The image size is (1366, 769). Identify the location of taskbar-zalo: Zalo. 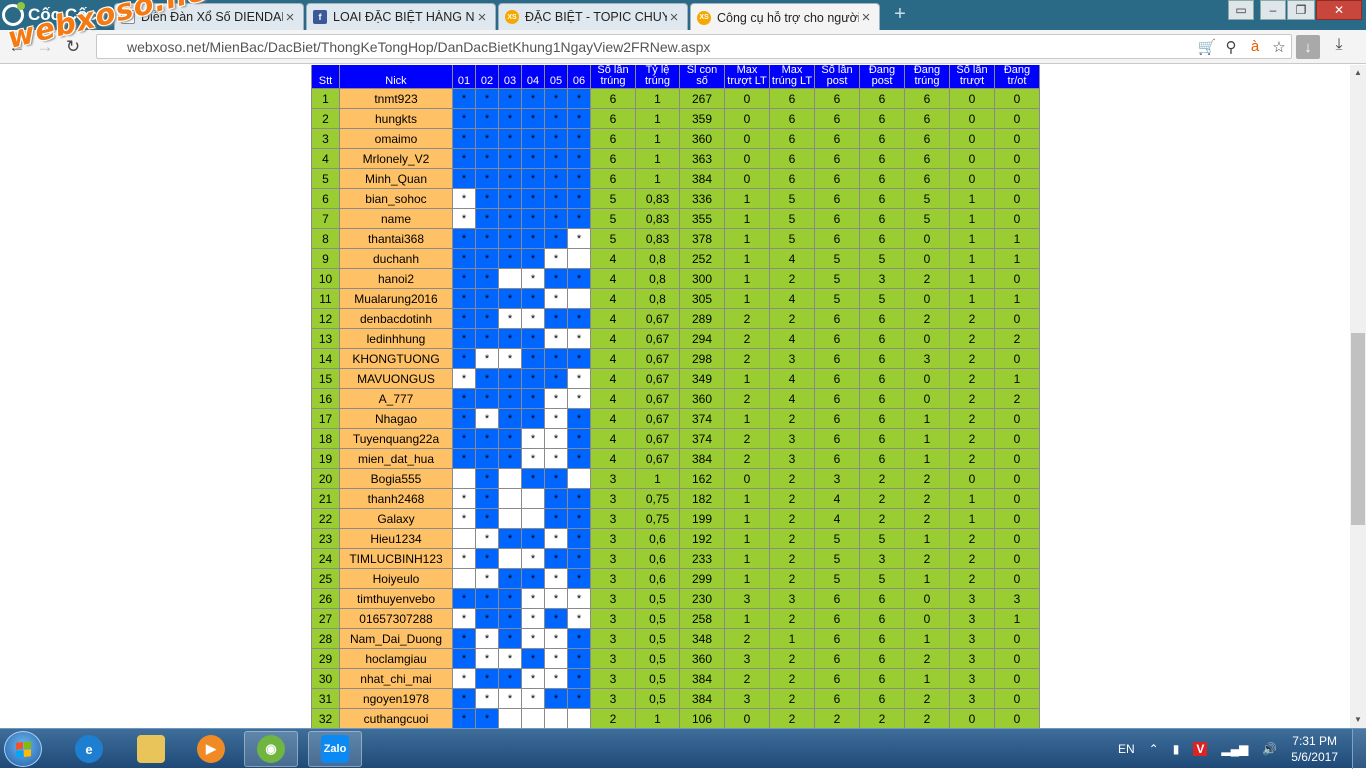
(335, 749).